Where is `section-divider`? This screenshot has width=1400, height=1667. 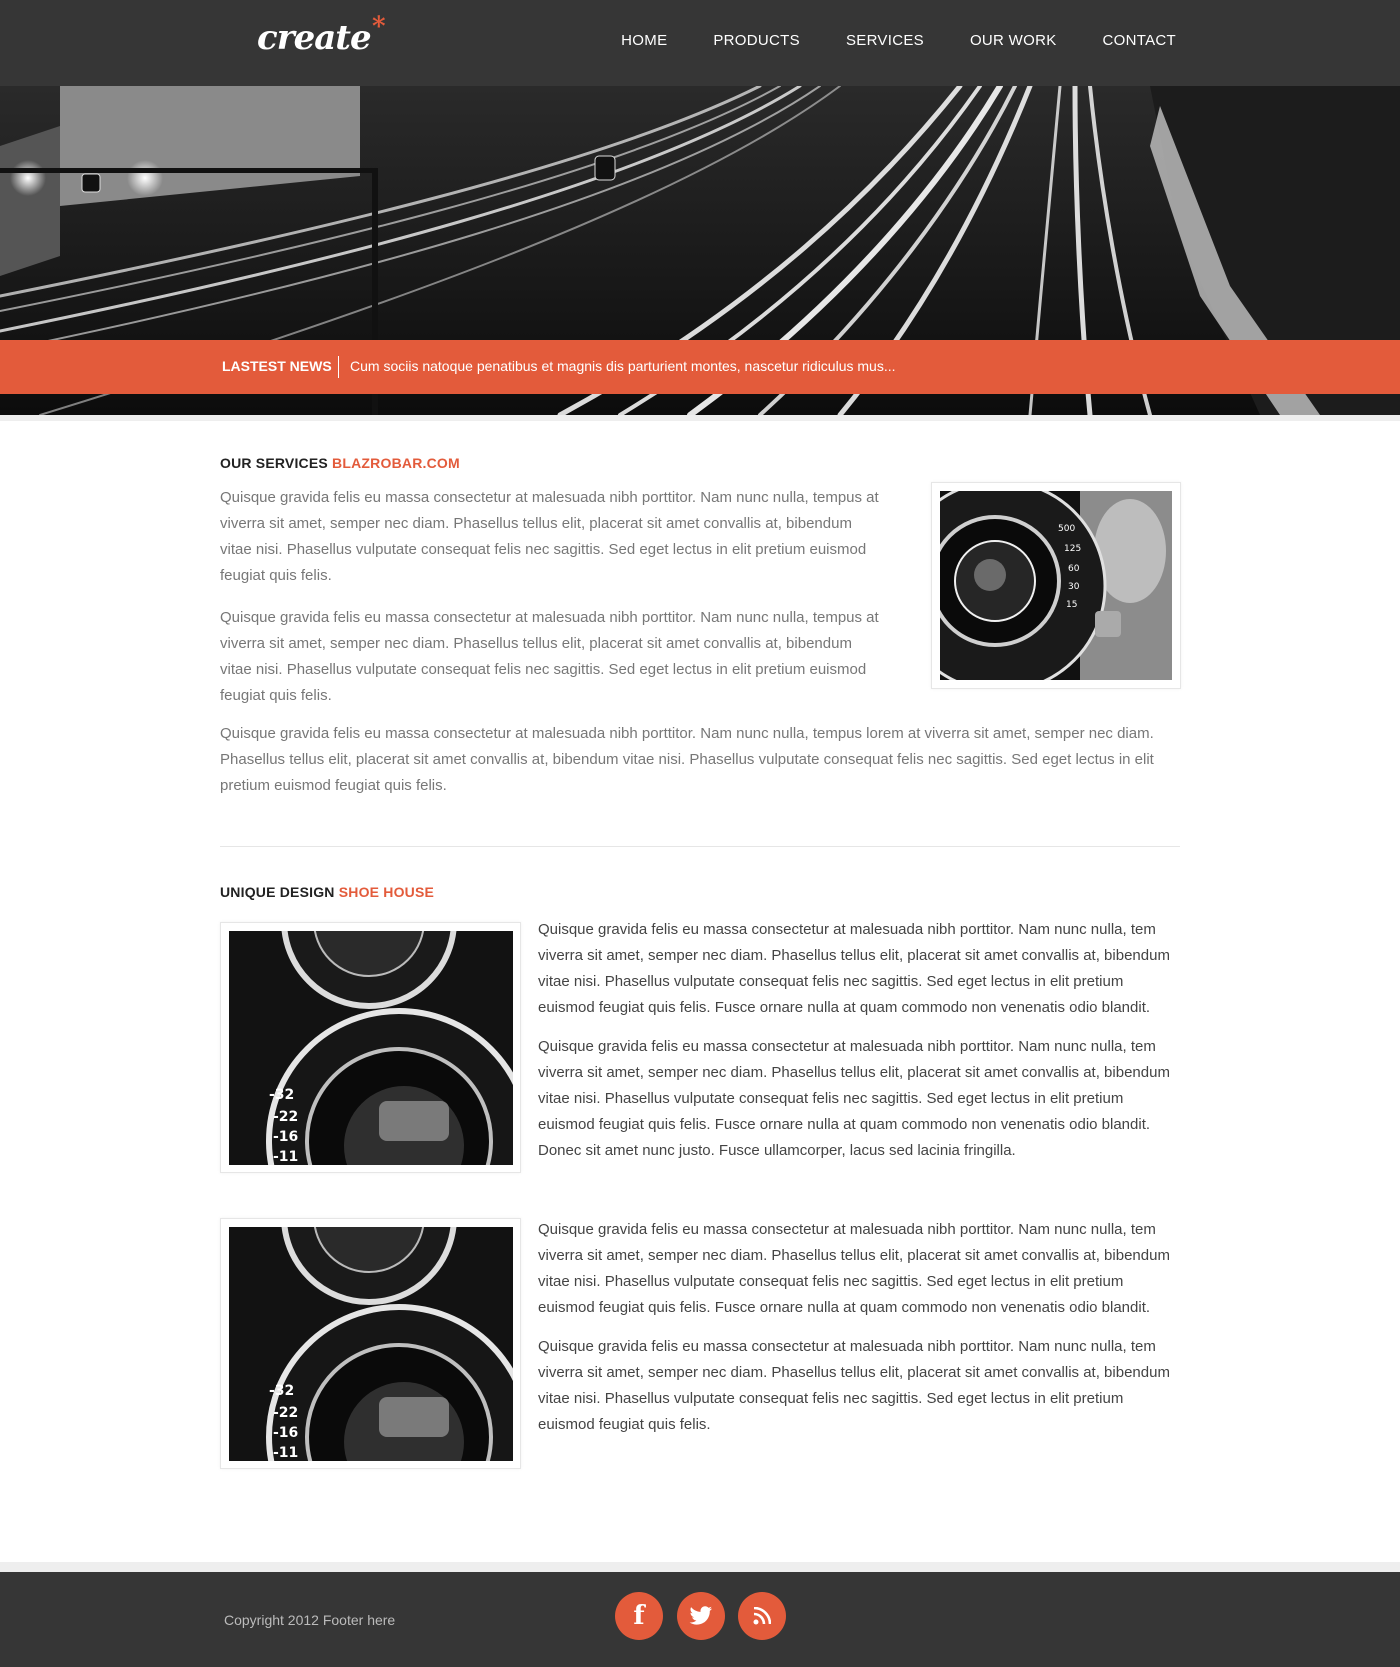
section-divider is located at coordinates (700, 846).